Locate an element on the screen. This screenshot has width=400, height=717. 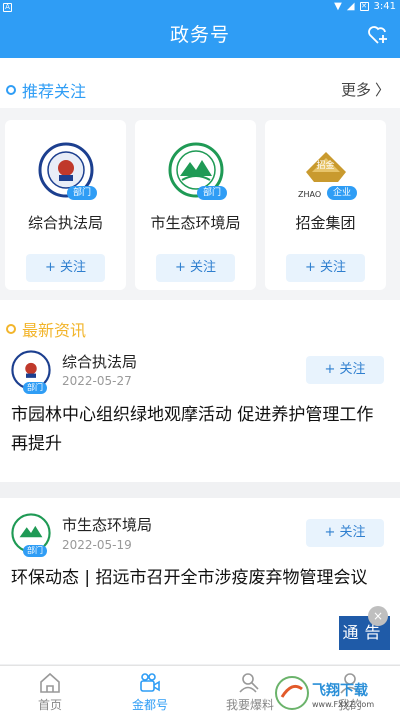
news-headline: 市园林中心组织绿地观摩活动 促进养护管理工作再提升 is located at coordinates (197, 430).